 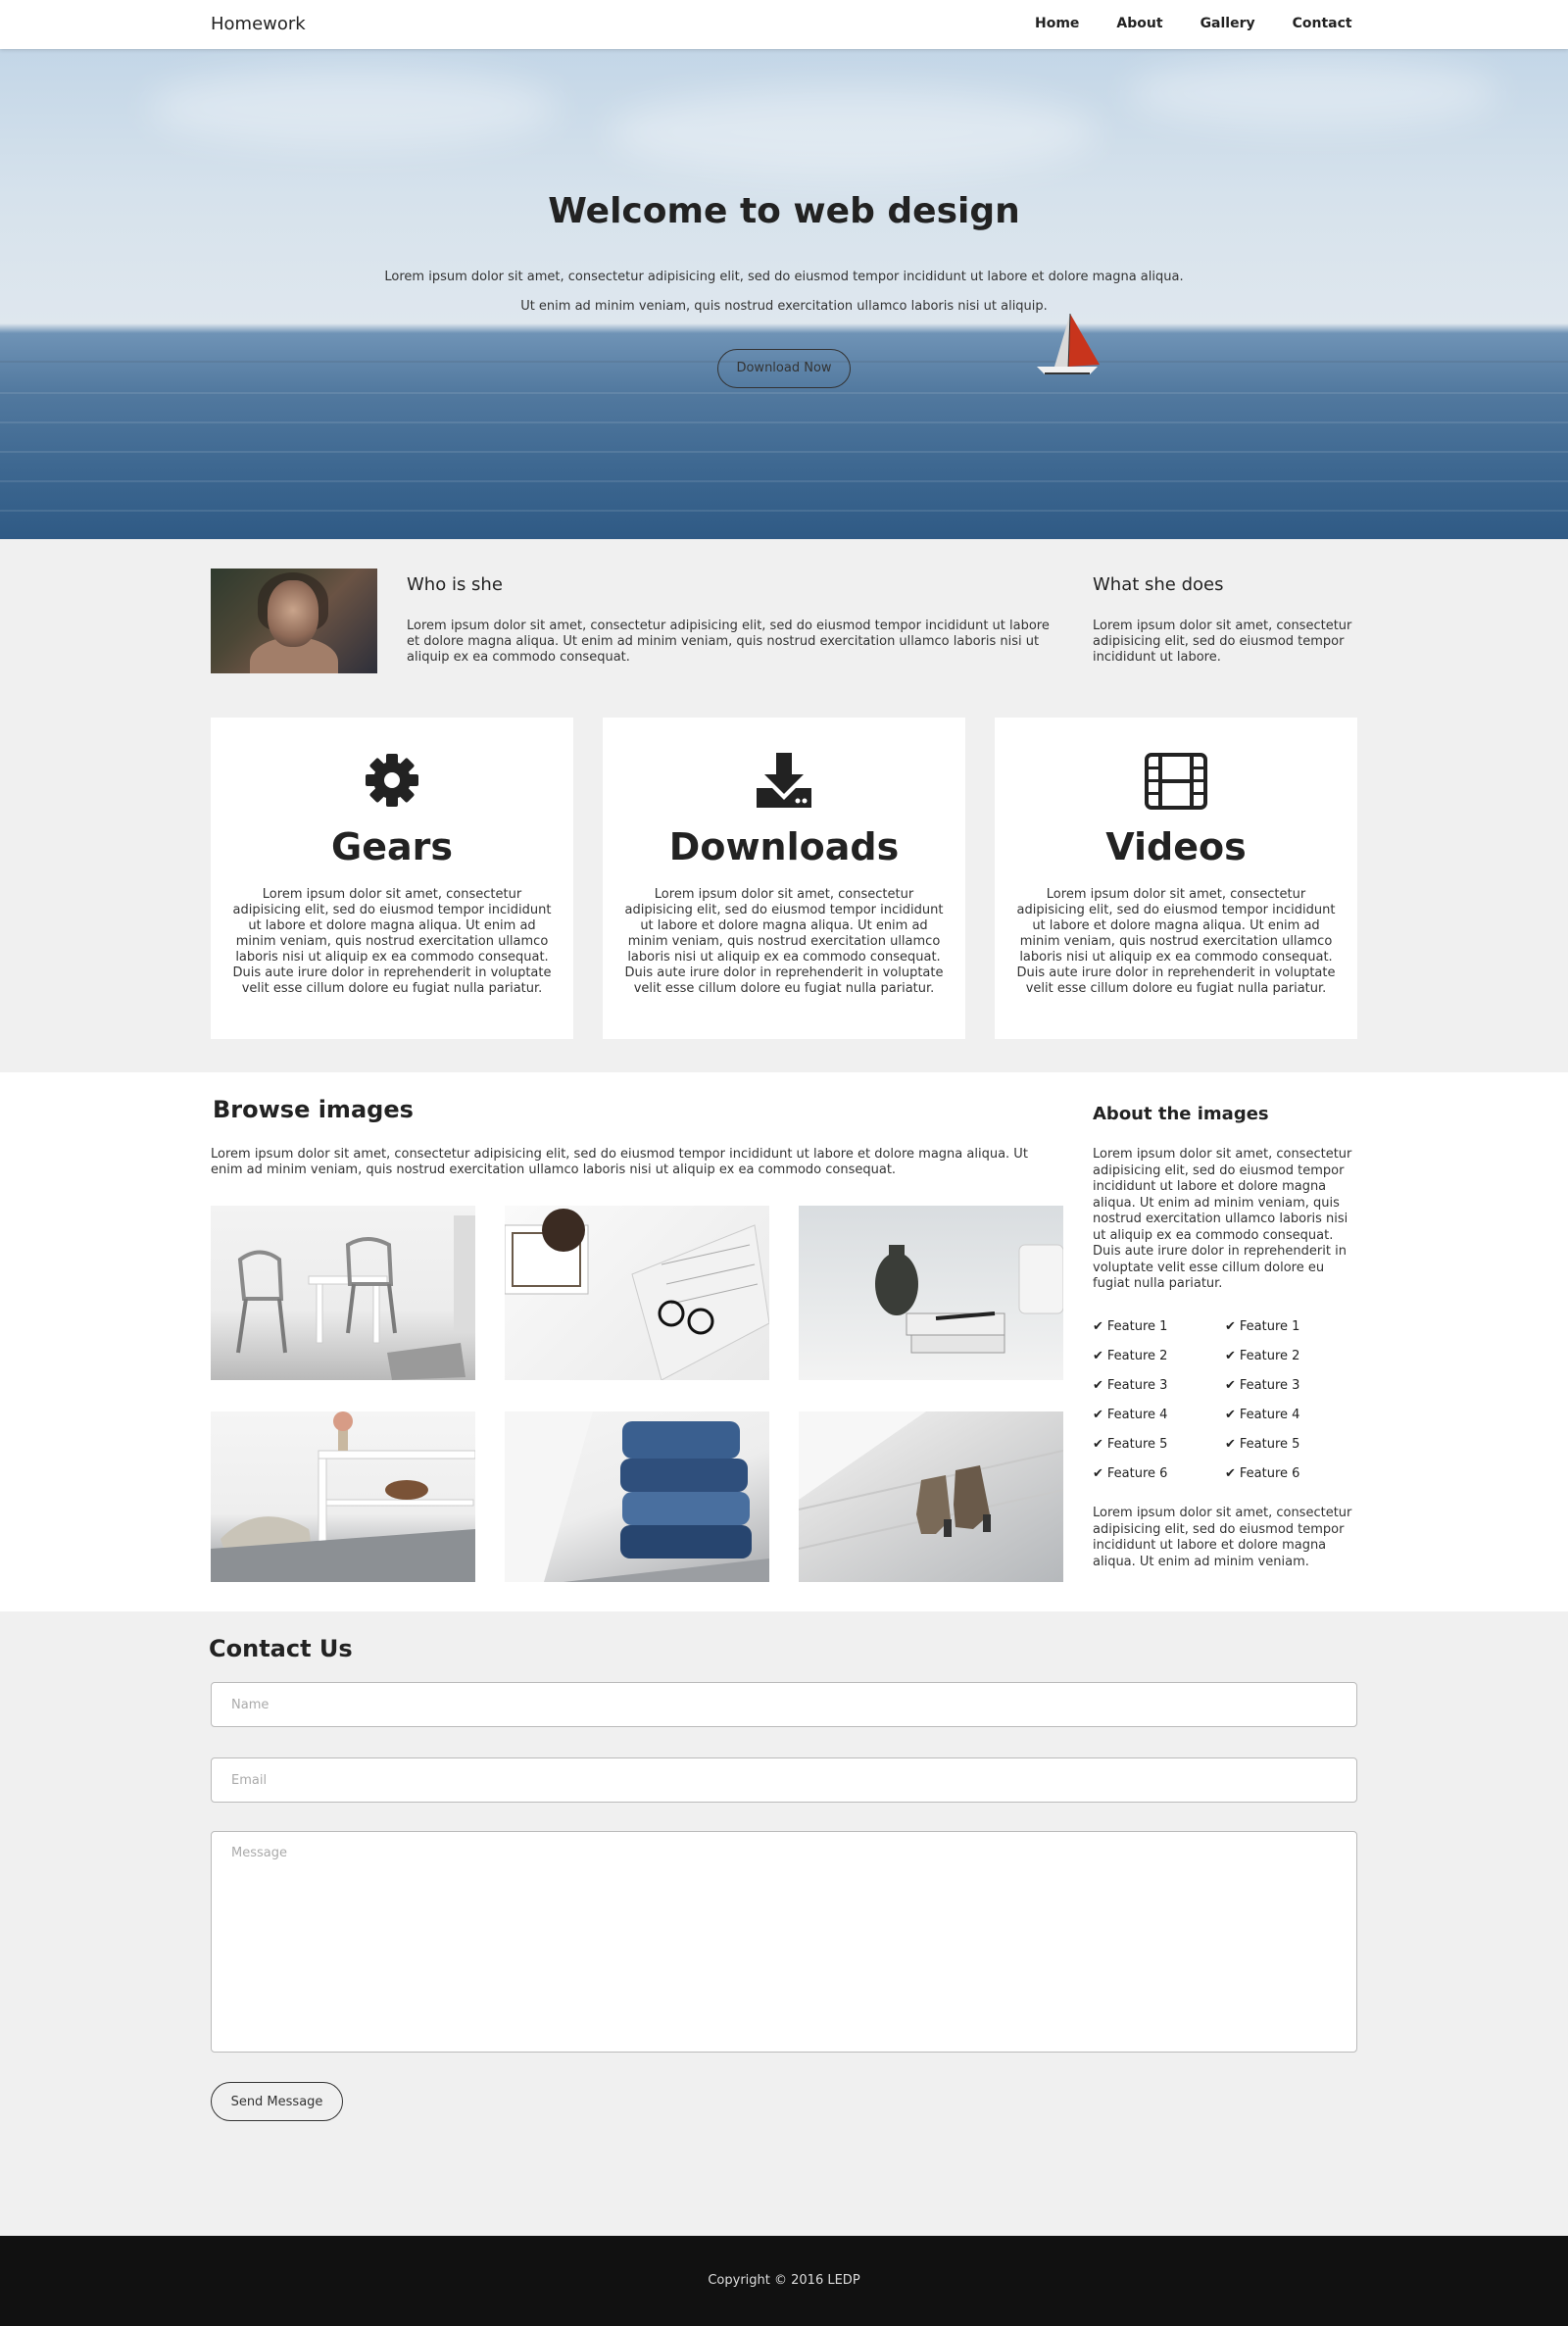 I want to click on name-field, so click(x=784, y=1704).